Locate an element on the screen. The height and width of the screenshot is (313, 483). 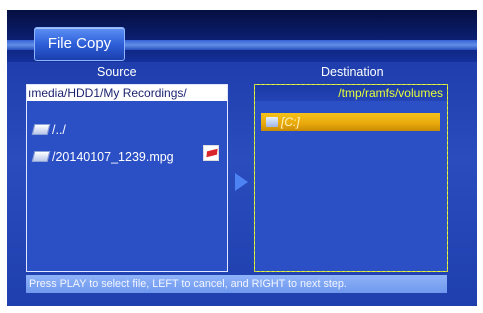
drive-icon is located at coordinates (272, 122).